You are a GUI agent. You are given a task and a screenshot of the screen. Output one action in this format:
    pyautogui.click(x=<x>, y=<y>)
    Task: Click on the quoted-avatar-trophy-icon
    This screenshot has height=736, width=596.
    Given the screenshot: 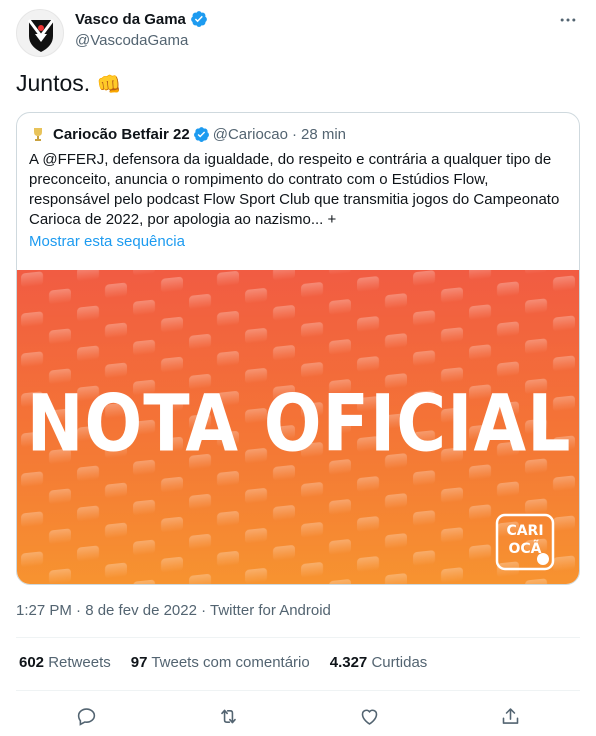 What is the action you would take?
    pyautogui.click(x=38, y=134)
    